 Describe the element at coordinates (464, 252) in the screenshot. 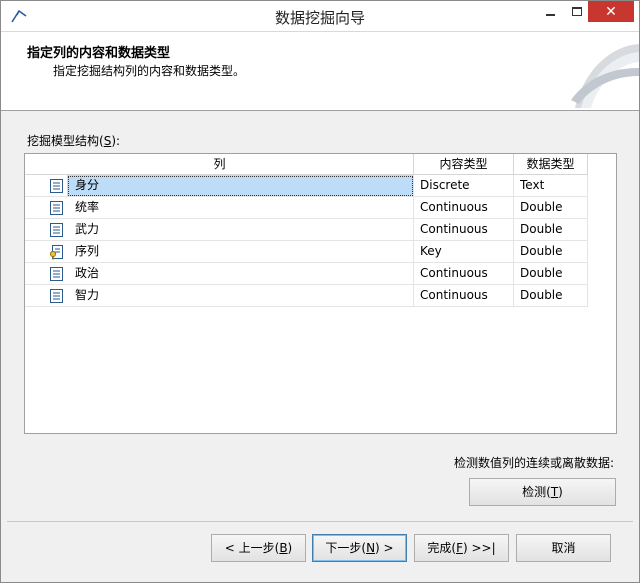

I see `row-content-type: Key` at that location.